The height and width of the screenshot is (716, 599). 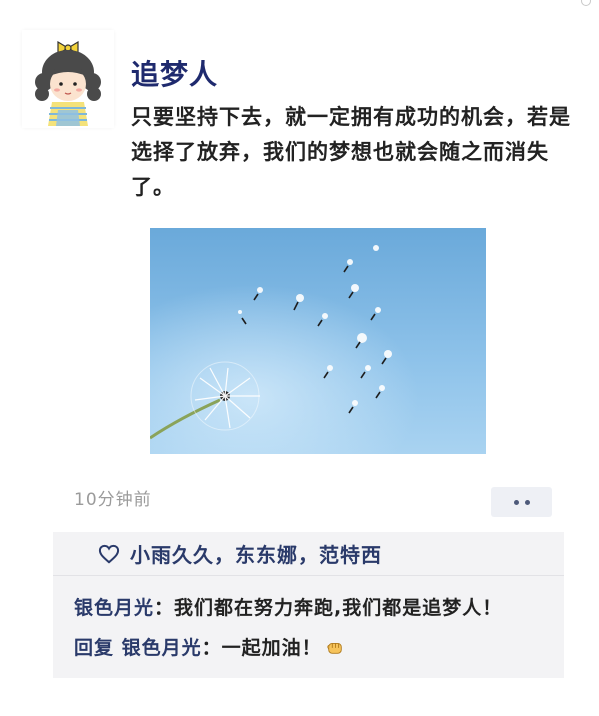 What do you see at coordinates (113, 500) in the screenshot?
I see `post-timestamp: 10分钟前` at bounding box center [113, 500].